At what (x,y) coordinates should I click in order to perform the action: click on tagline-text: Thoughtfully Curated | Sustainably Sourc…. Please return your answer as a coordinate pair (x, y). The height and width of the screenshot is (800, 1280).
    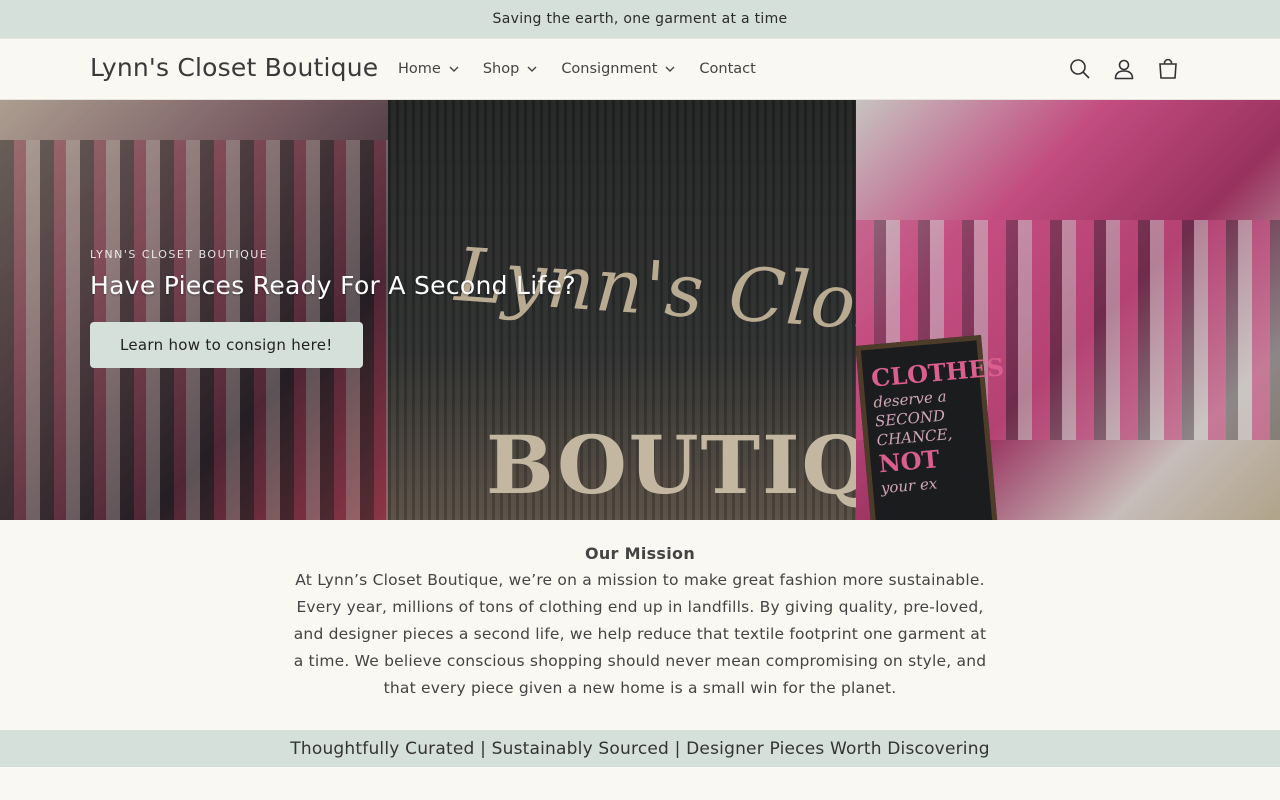
    Looking at the image, I should click on (640, 748).